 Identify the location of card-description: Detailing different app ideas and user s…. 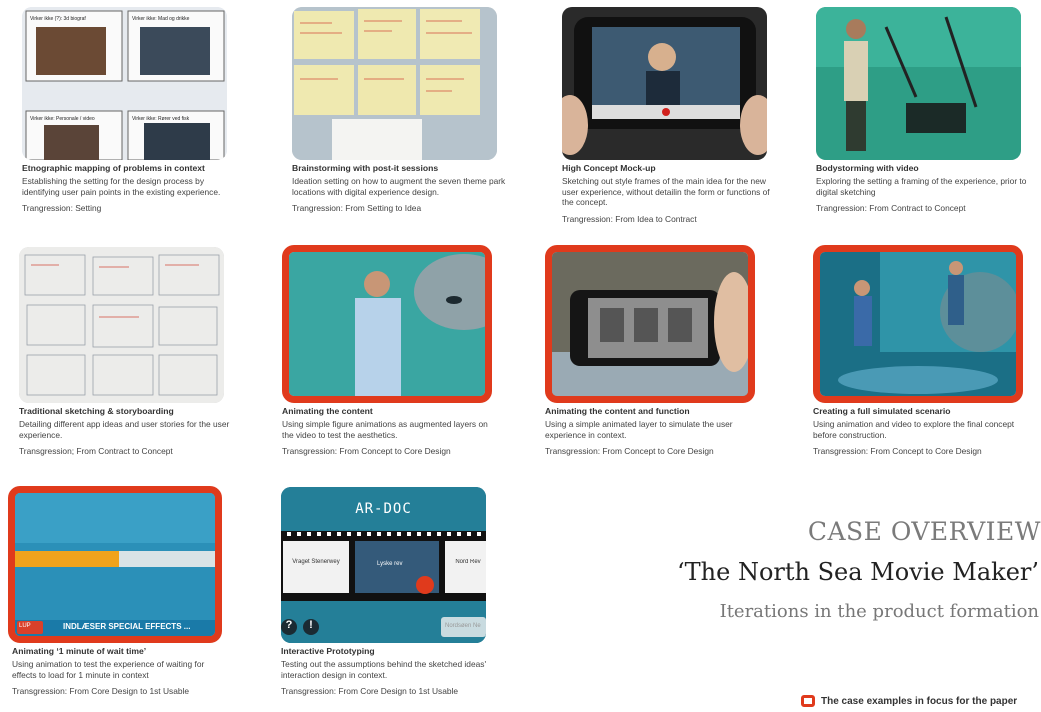
(124, 429).